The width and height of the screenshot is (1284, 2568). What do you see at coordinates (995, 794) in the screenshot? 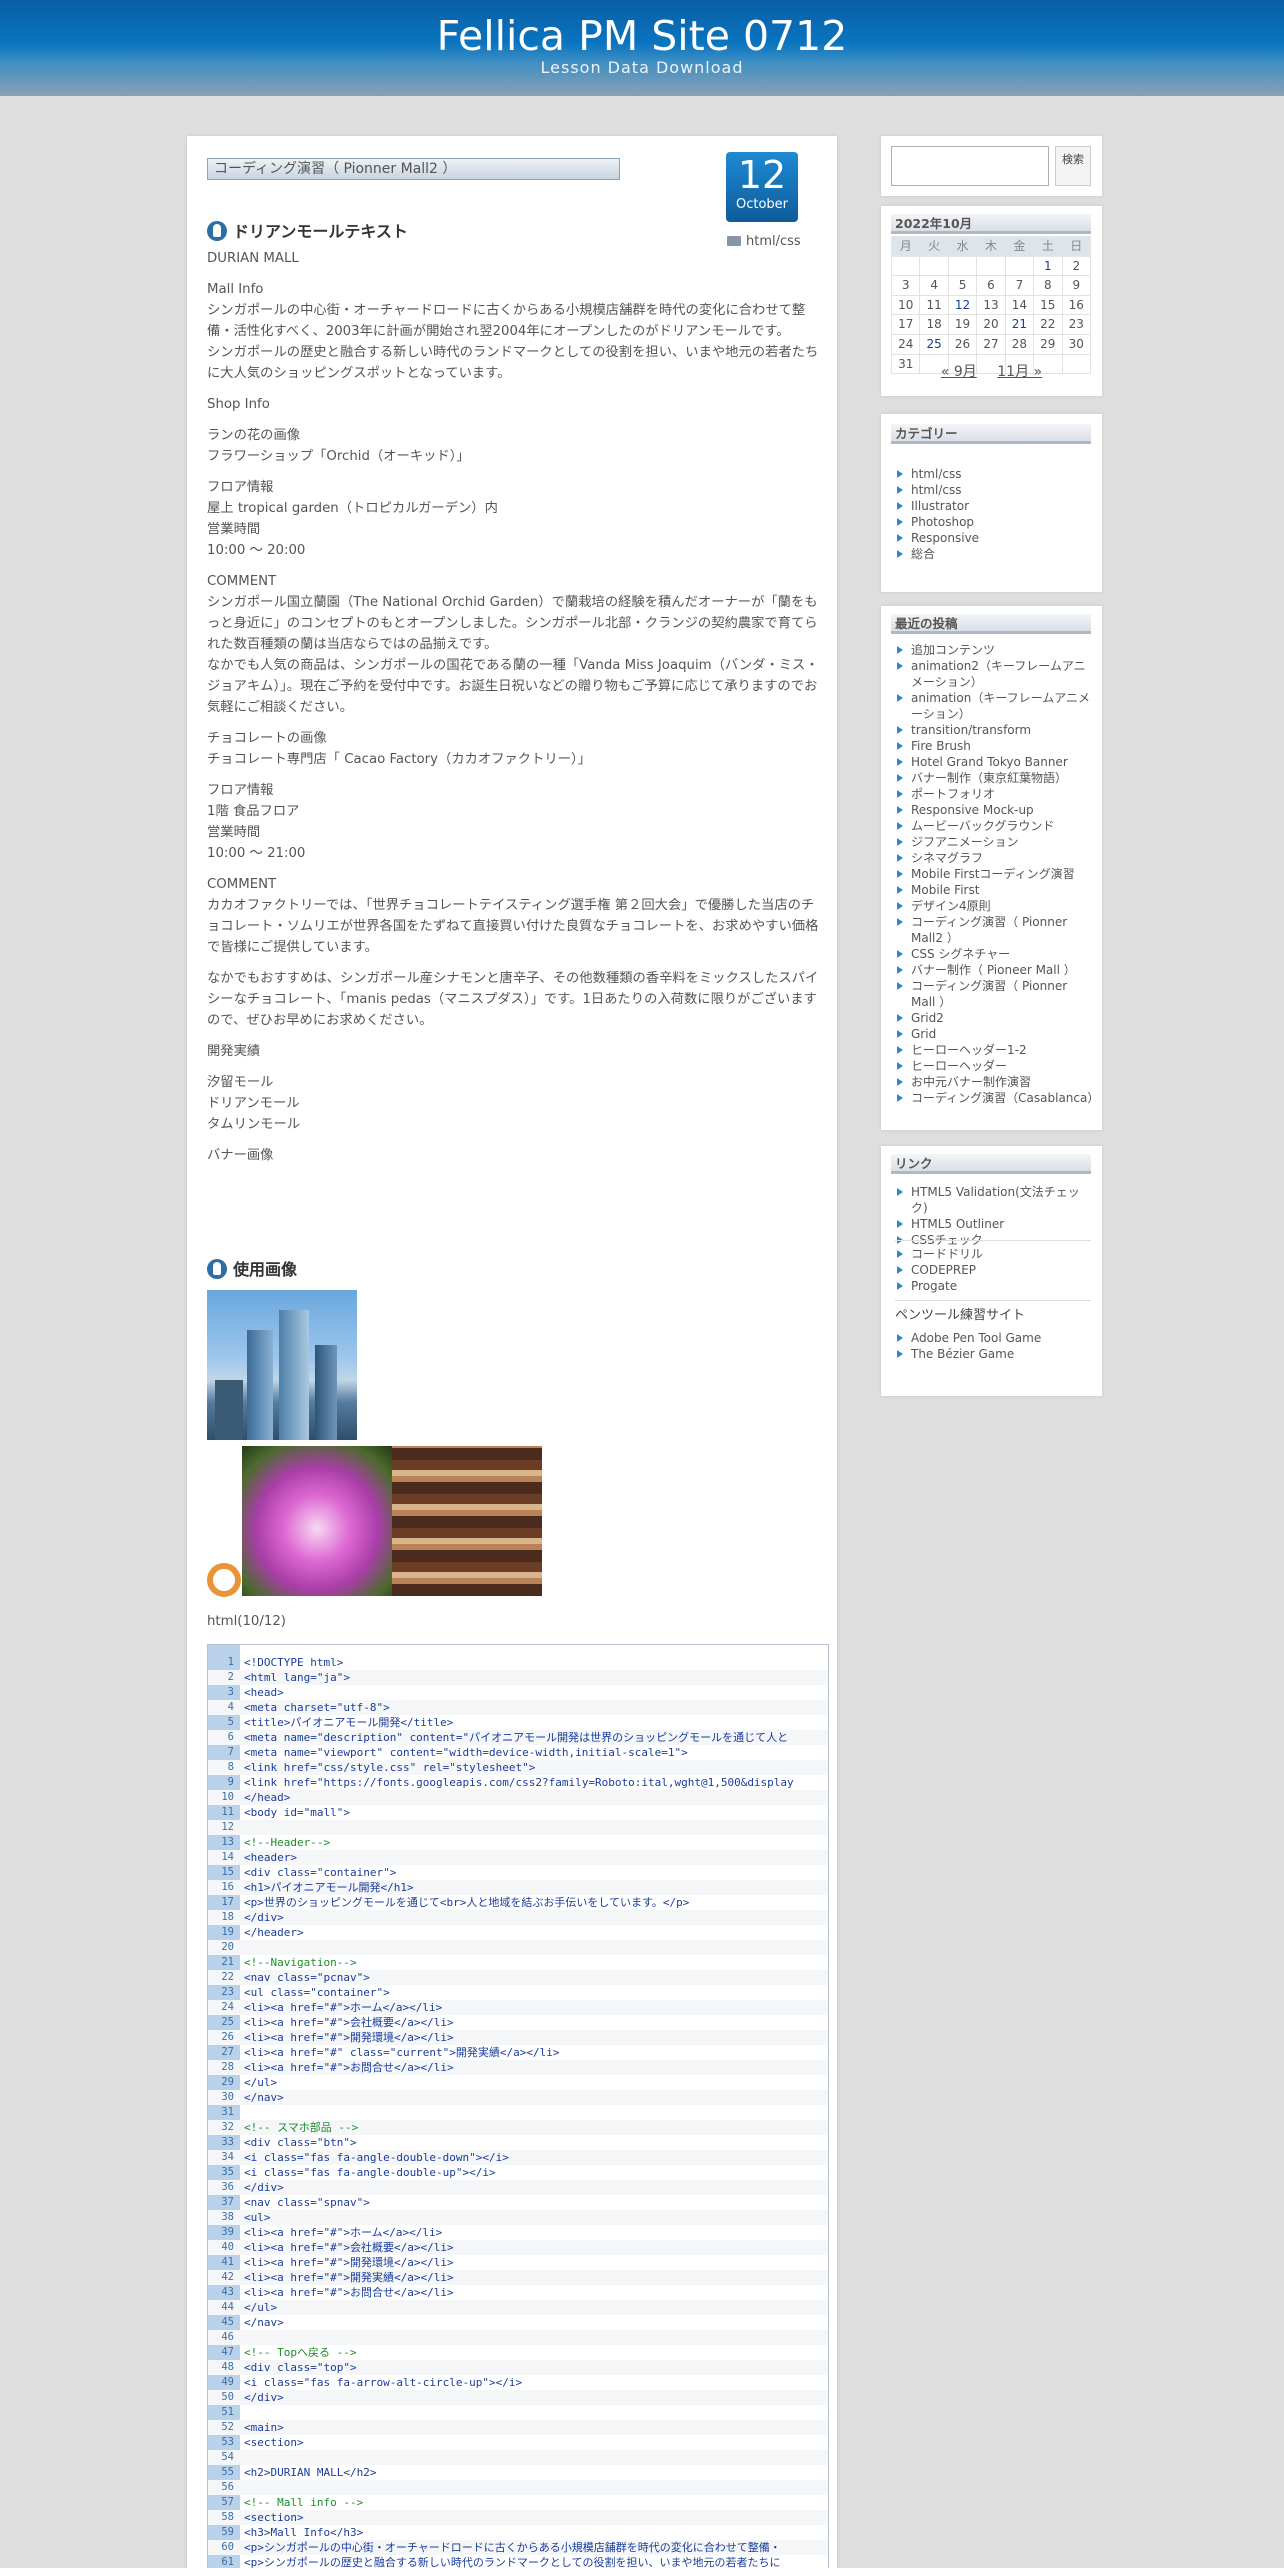
I see `recent-post-link: ポートフォリオ` at bounding box center [995, 794].